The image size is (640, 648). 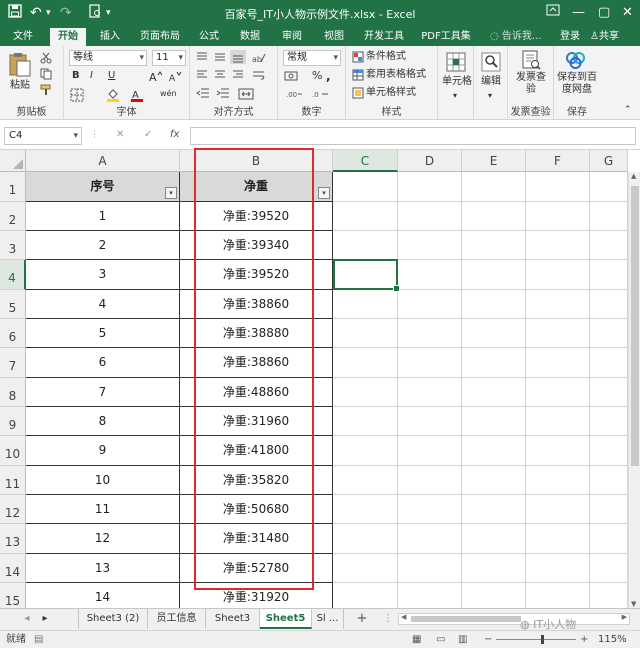 What do you see at coordinates (558, 539) in the screenshot?
I see `cell-f13` at bounding box center [558, 539].